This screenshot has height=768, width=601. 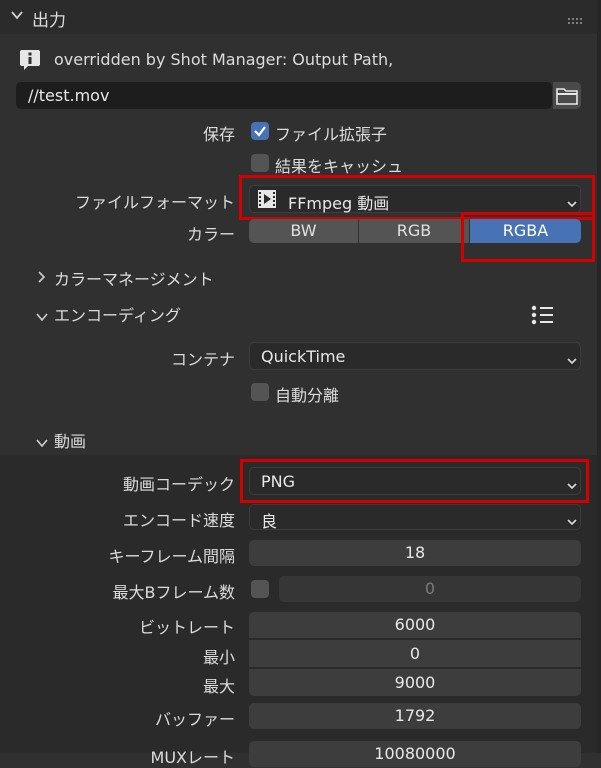 I want to click on info-icon, so click(x=30, y=62).